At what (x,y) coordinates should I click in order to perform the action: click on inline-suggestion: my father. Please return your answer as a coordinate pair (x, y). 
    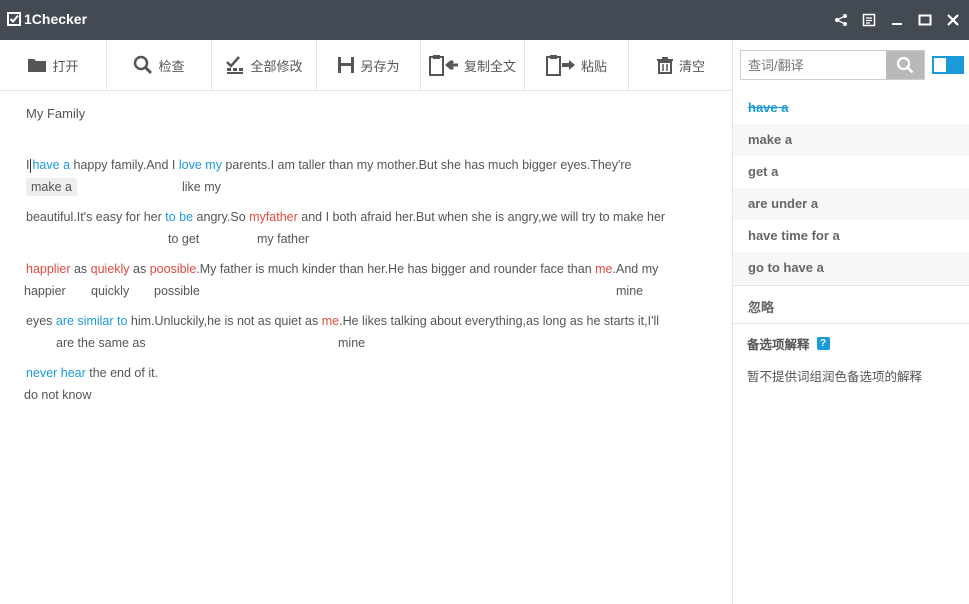
    Looking at the image, I should click on (283, 239).